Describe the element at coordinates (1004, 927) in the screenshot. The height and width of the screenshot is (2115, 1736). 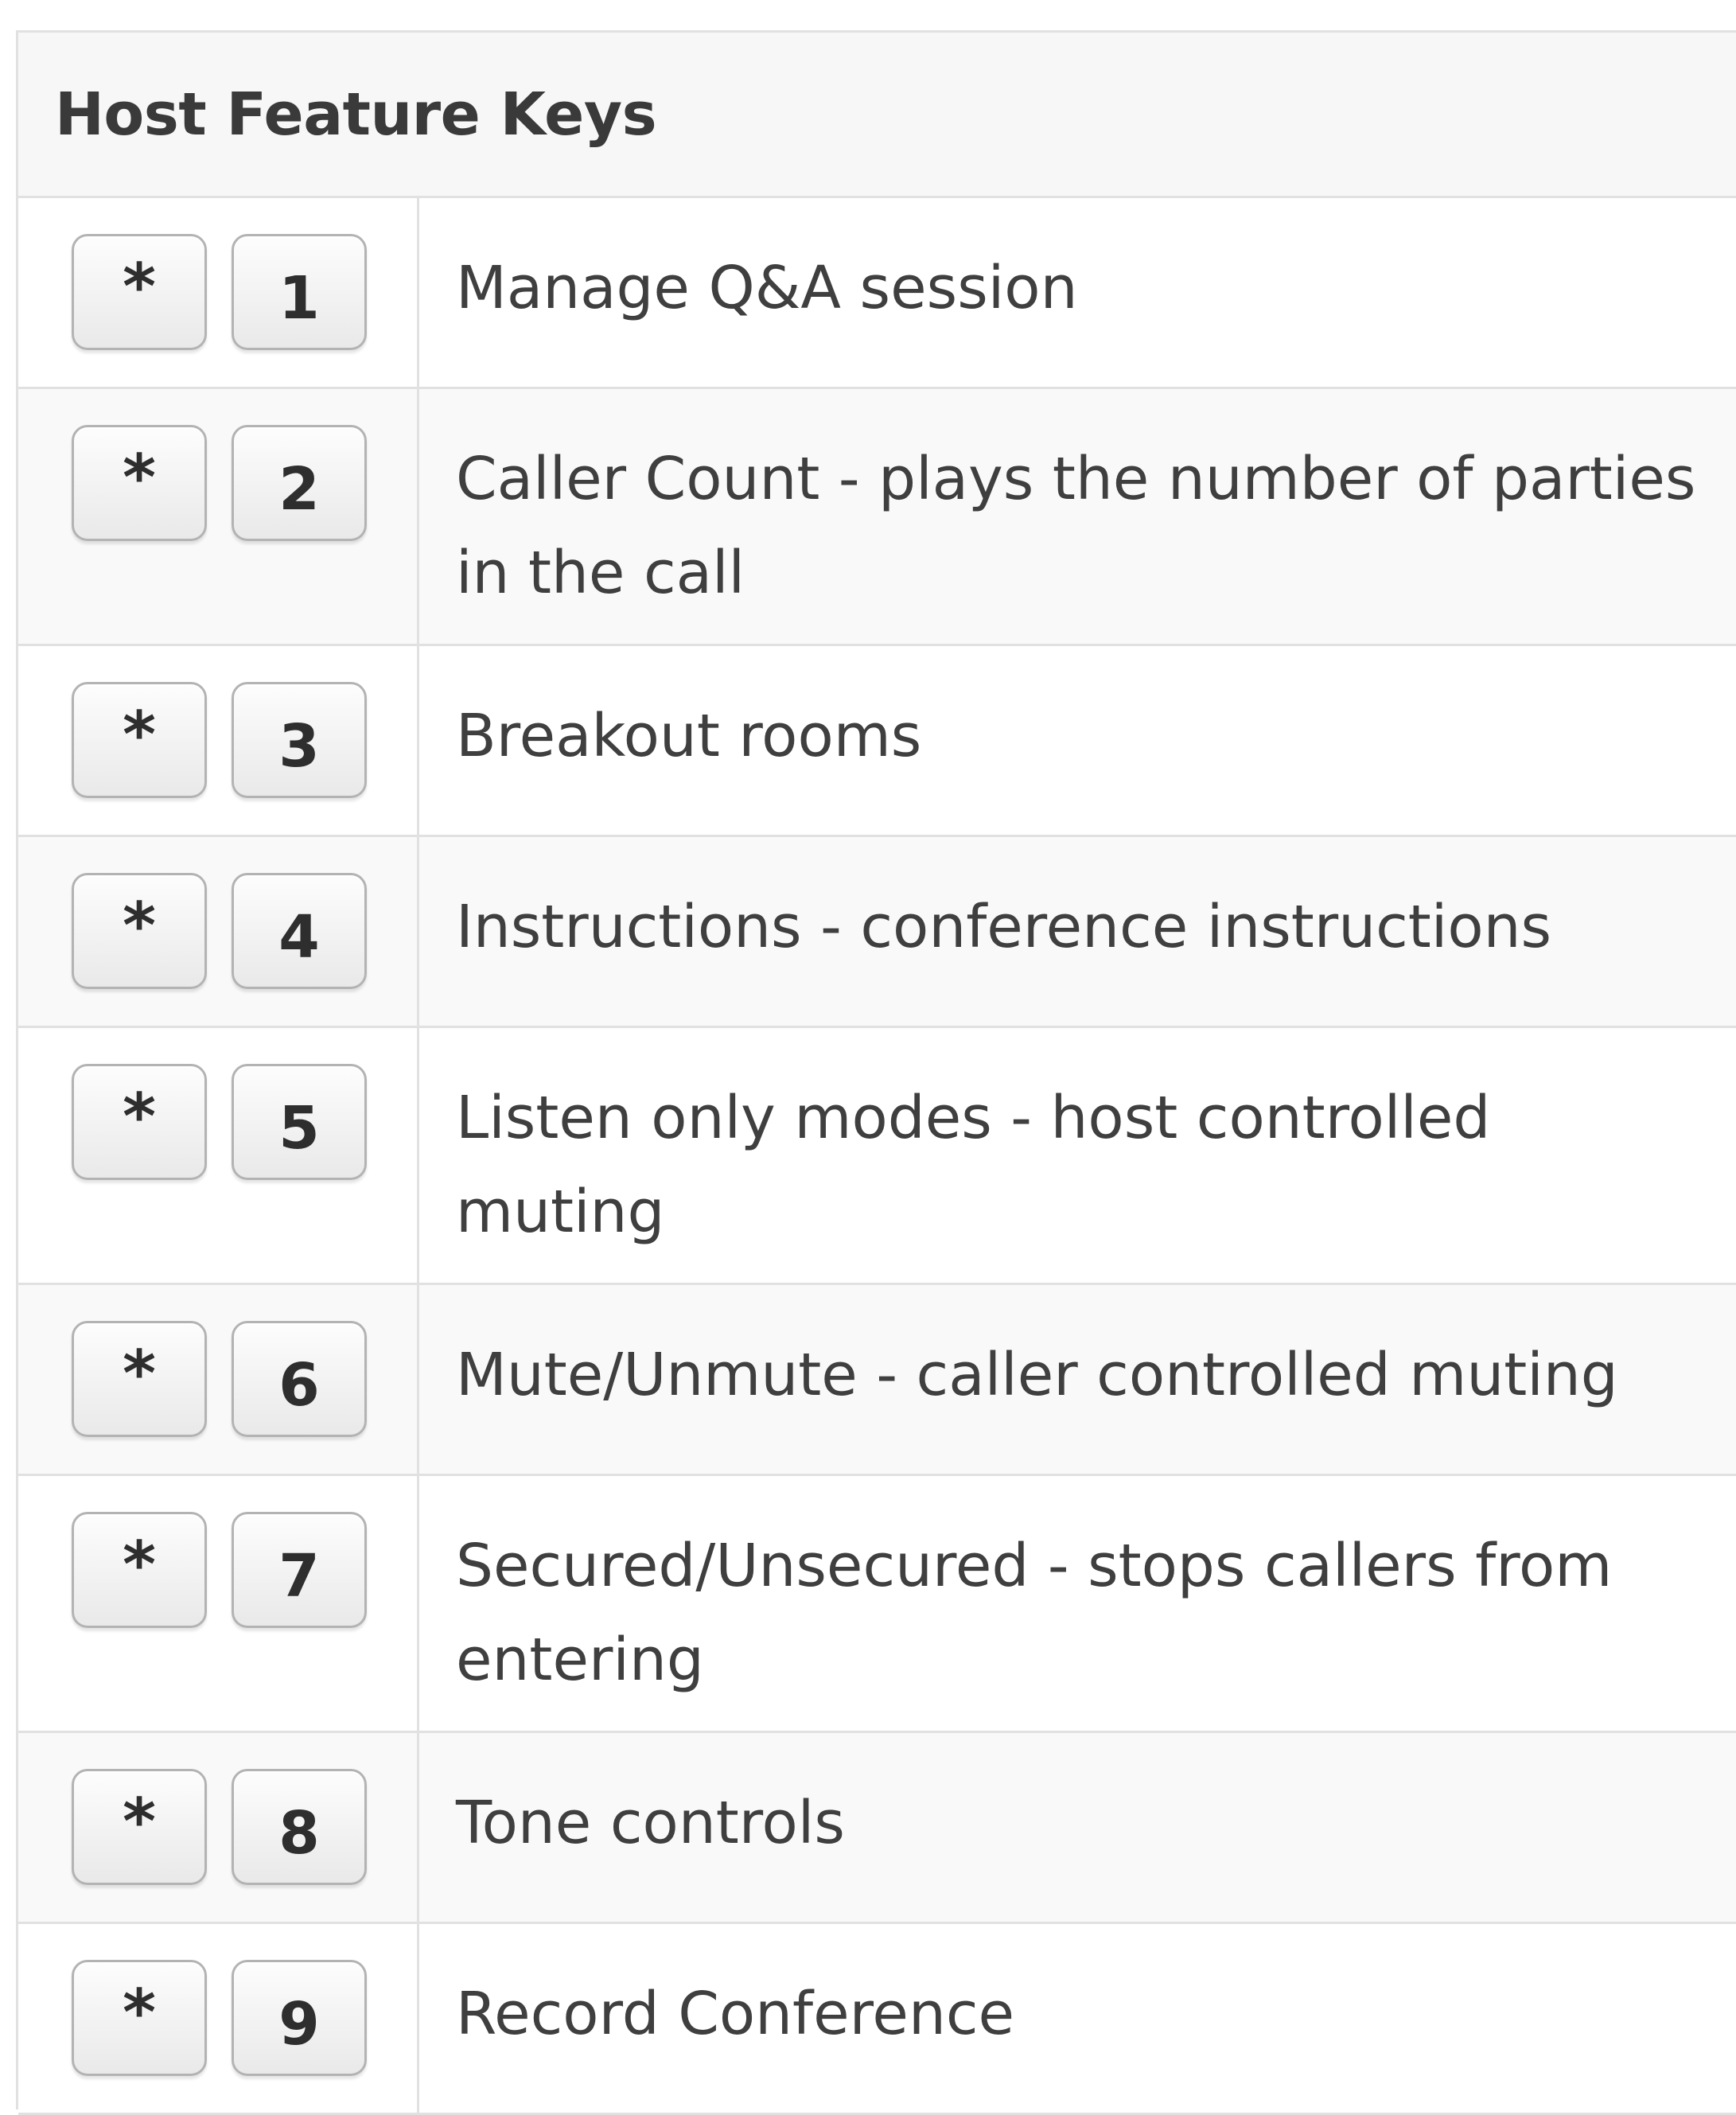
I see `row-description: Instructions - conference instructions` at that location.